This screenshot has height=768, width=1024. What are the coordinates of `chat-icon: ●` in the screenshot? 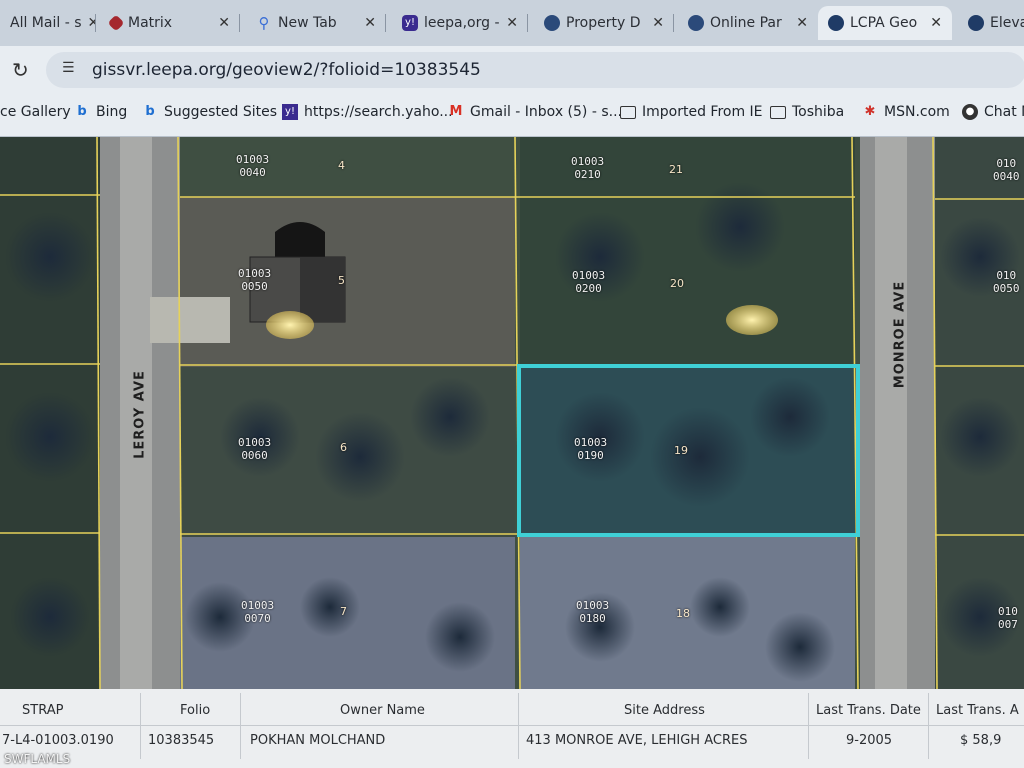 It's located at (970, 112).